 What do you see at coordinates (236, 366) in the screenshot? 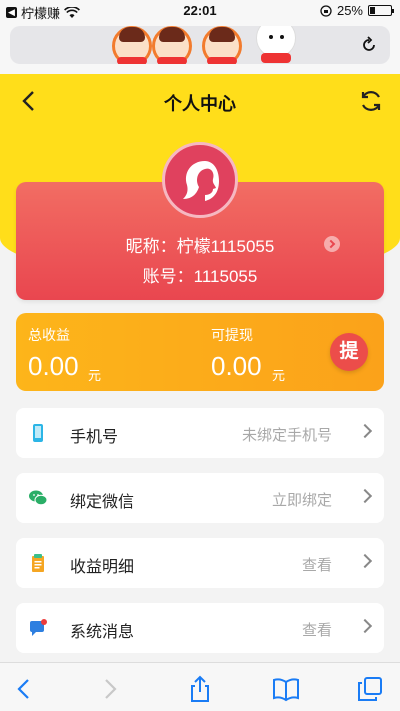
I see `withdrawable-value: 0.00` at bounding box center [236, 366].